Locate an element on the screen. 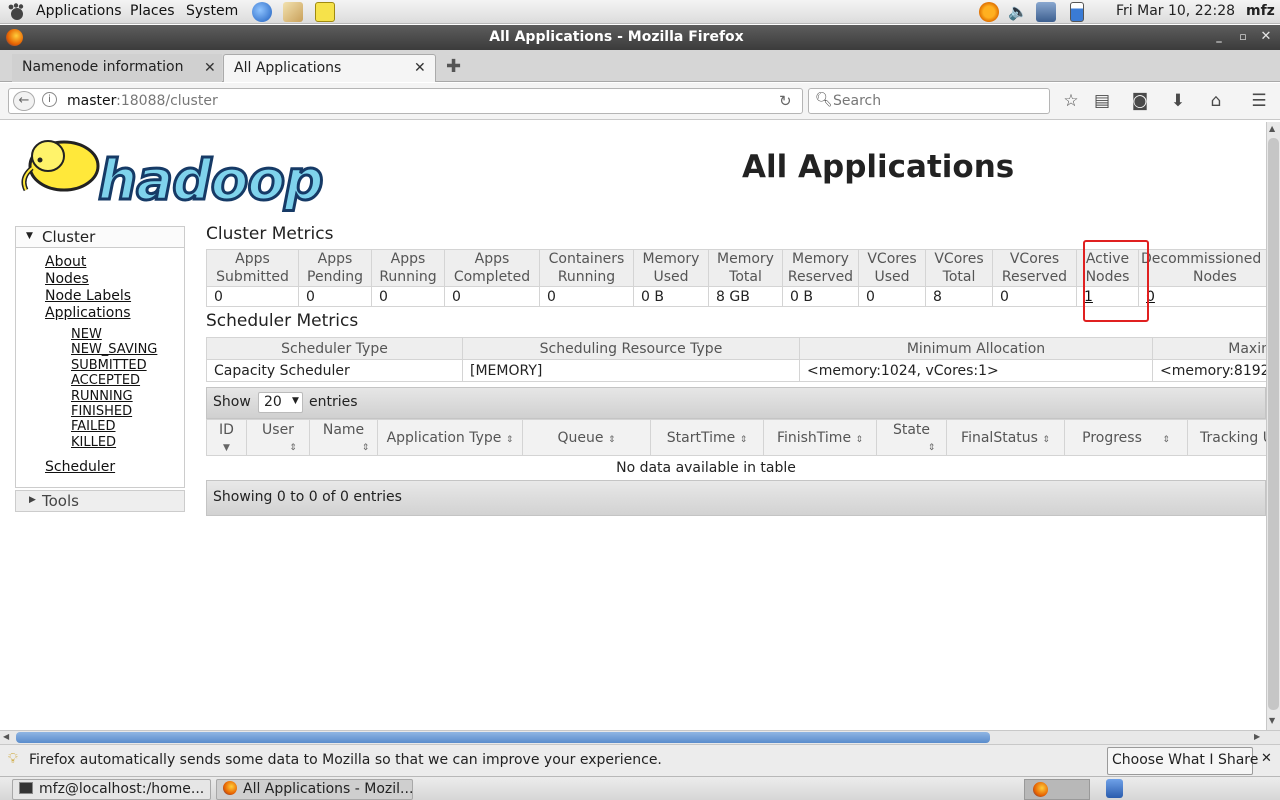 This screenshot has height=800, width=1280. battery-icon is located at coordinates (1077, 12).